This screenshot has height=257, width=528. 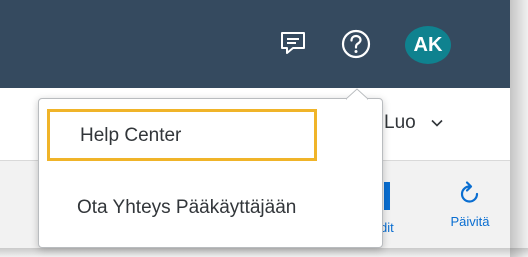 I want to click on refresh-icon, so click(x=469, y=192).